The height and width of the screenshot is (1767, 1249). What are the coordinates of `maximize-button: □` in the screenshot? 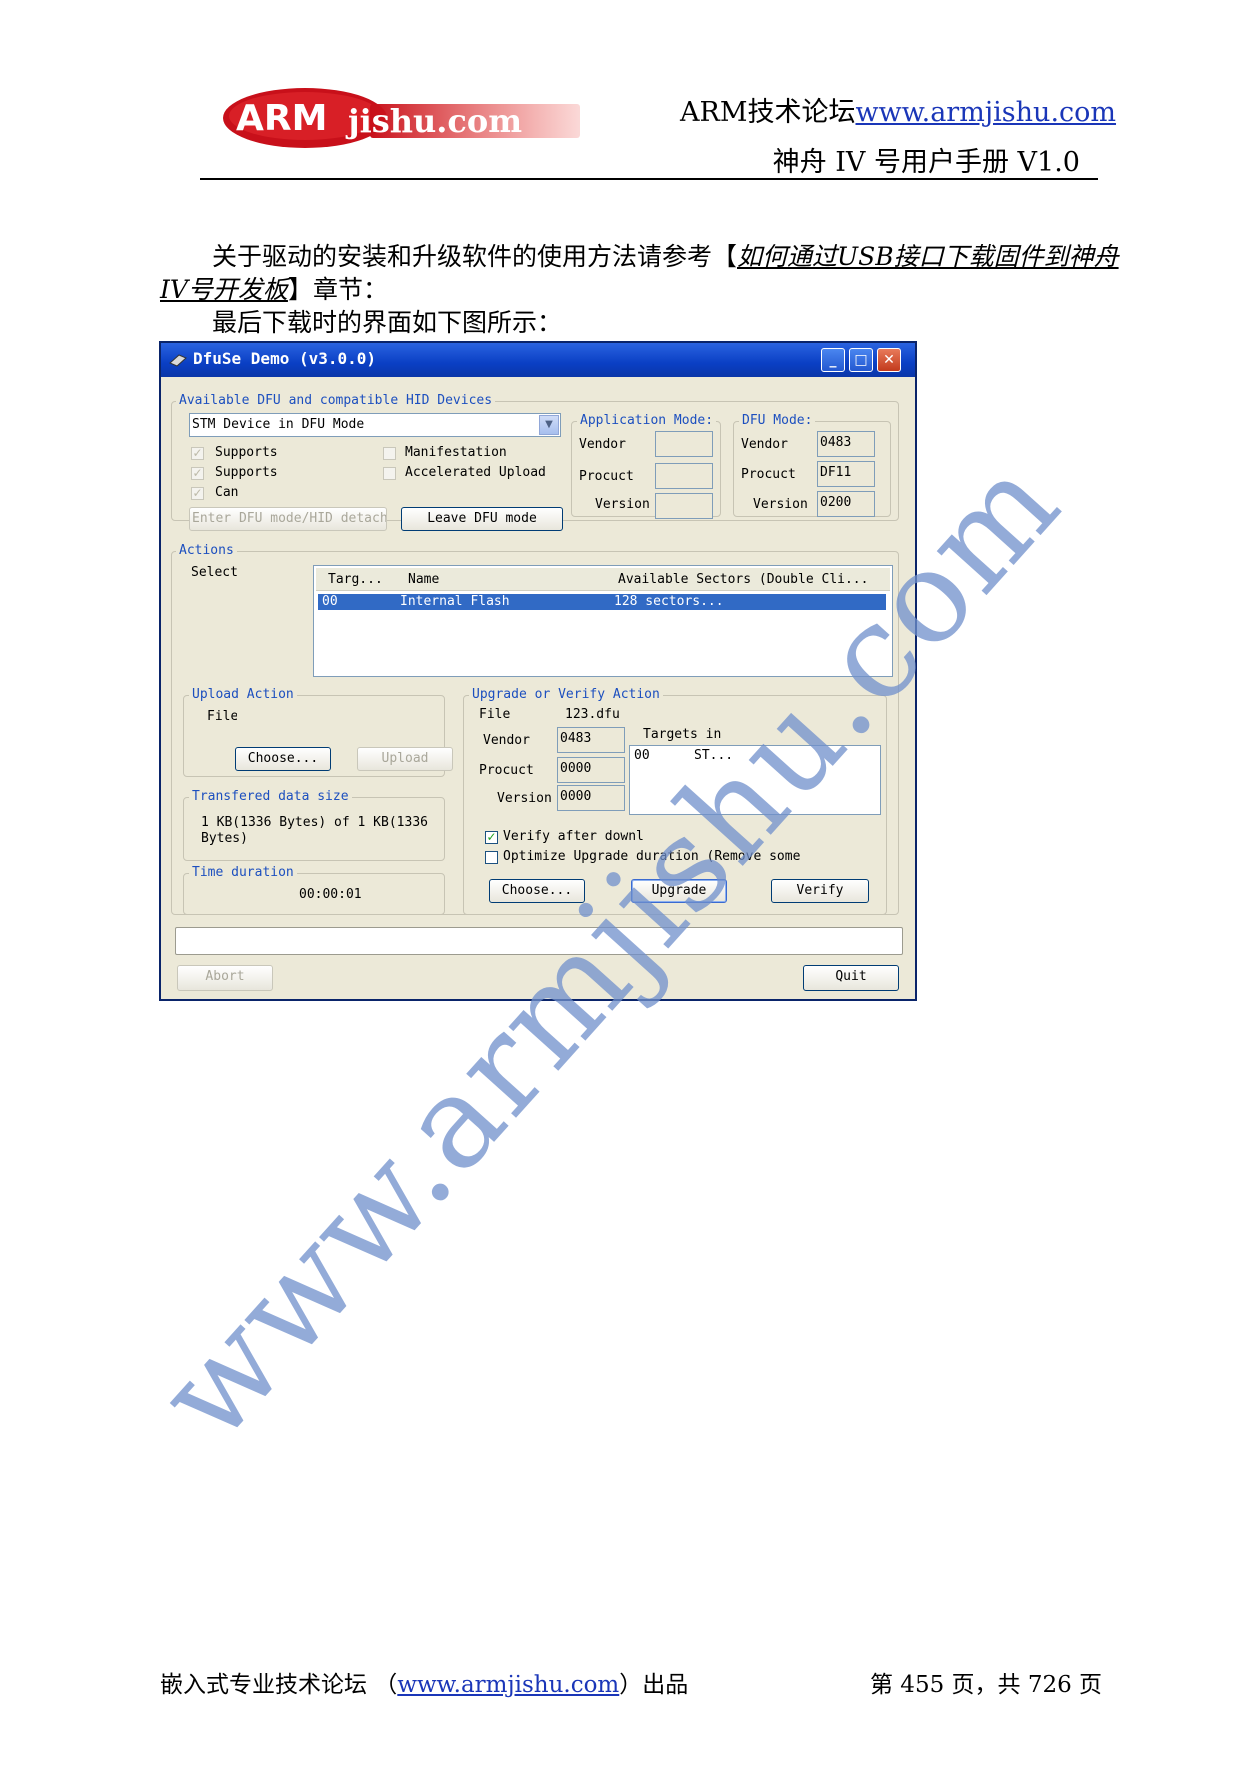 It's located at (861, 360).